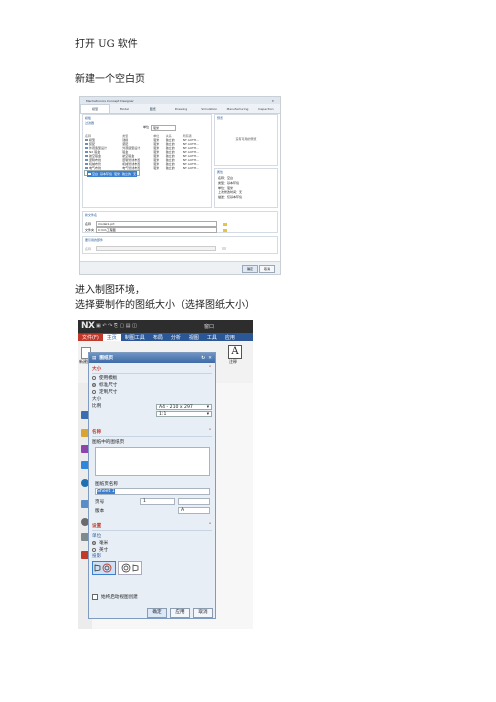 The height and width of the screenshot is (702, 496). What do you see at coordinates (100, 511) in the screenshot?
I see `revision-label: 版本` at bounding box center [100, 511].